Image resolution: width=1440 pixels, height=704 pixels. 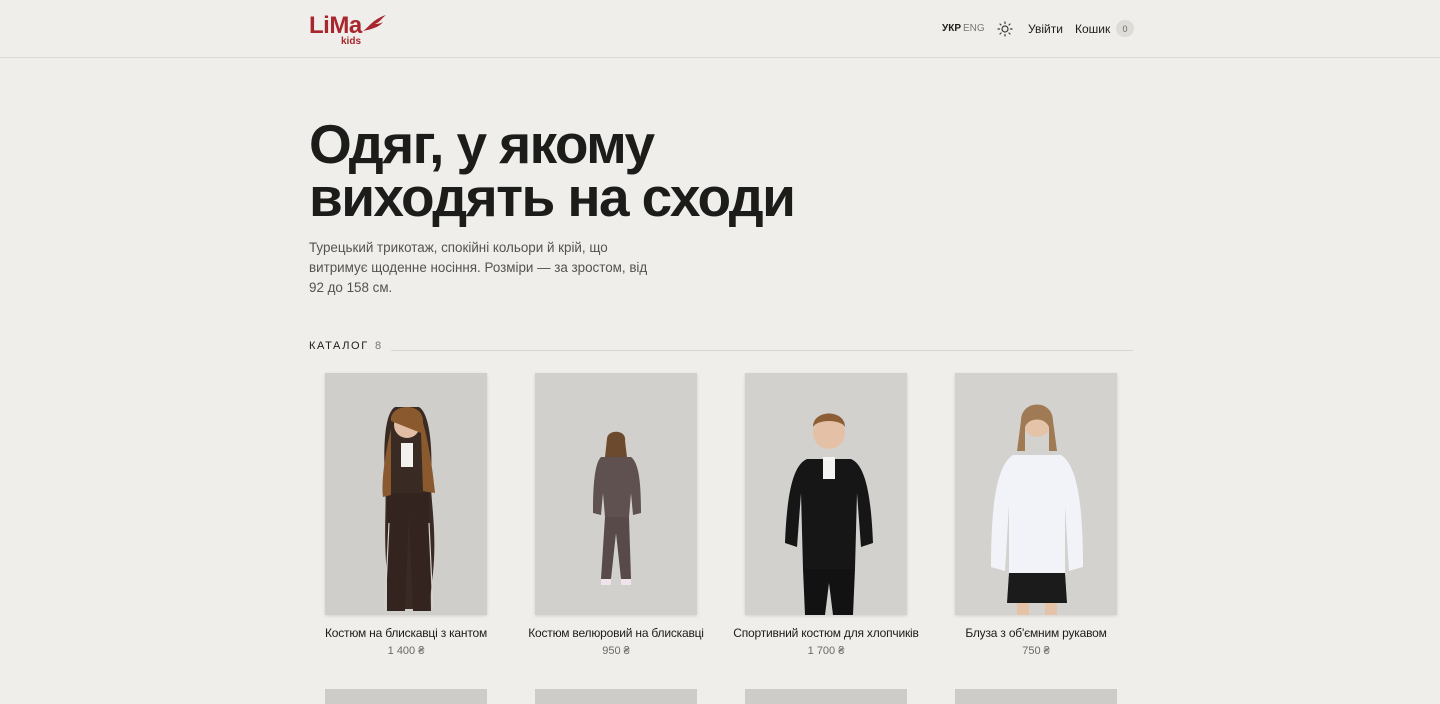 I want to click on logo-subtext: kids, so click(x=351, y=41).